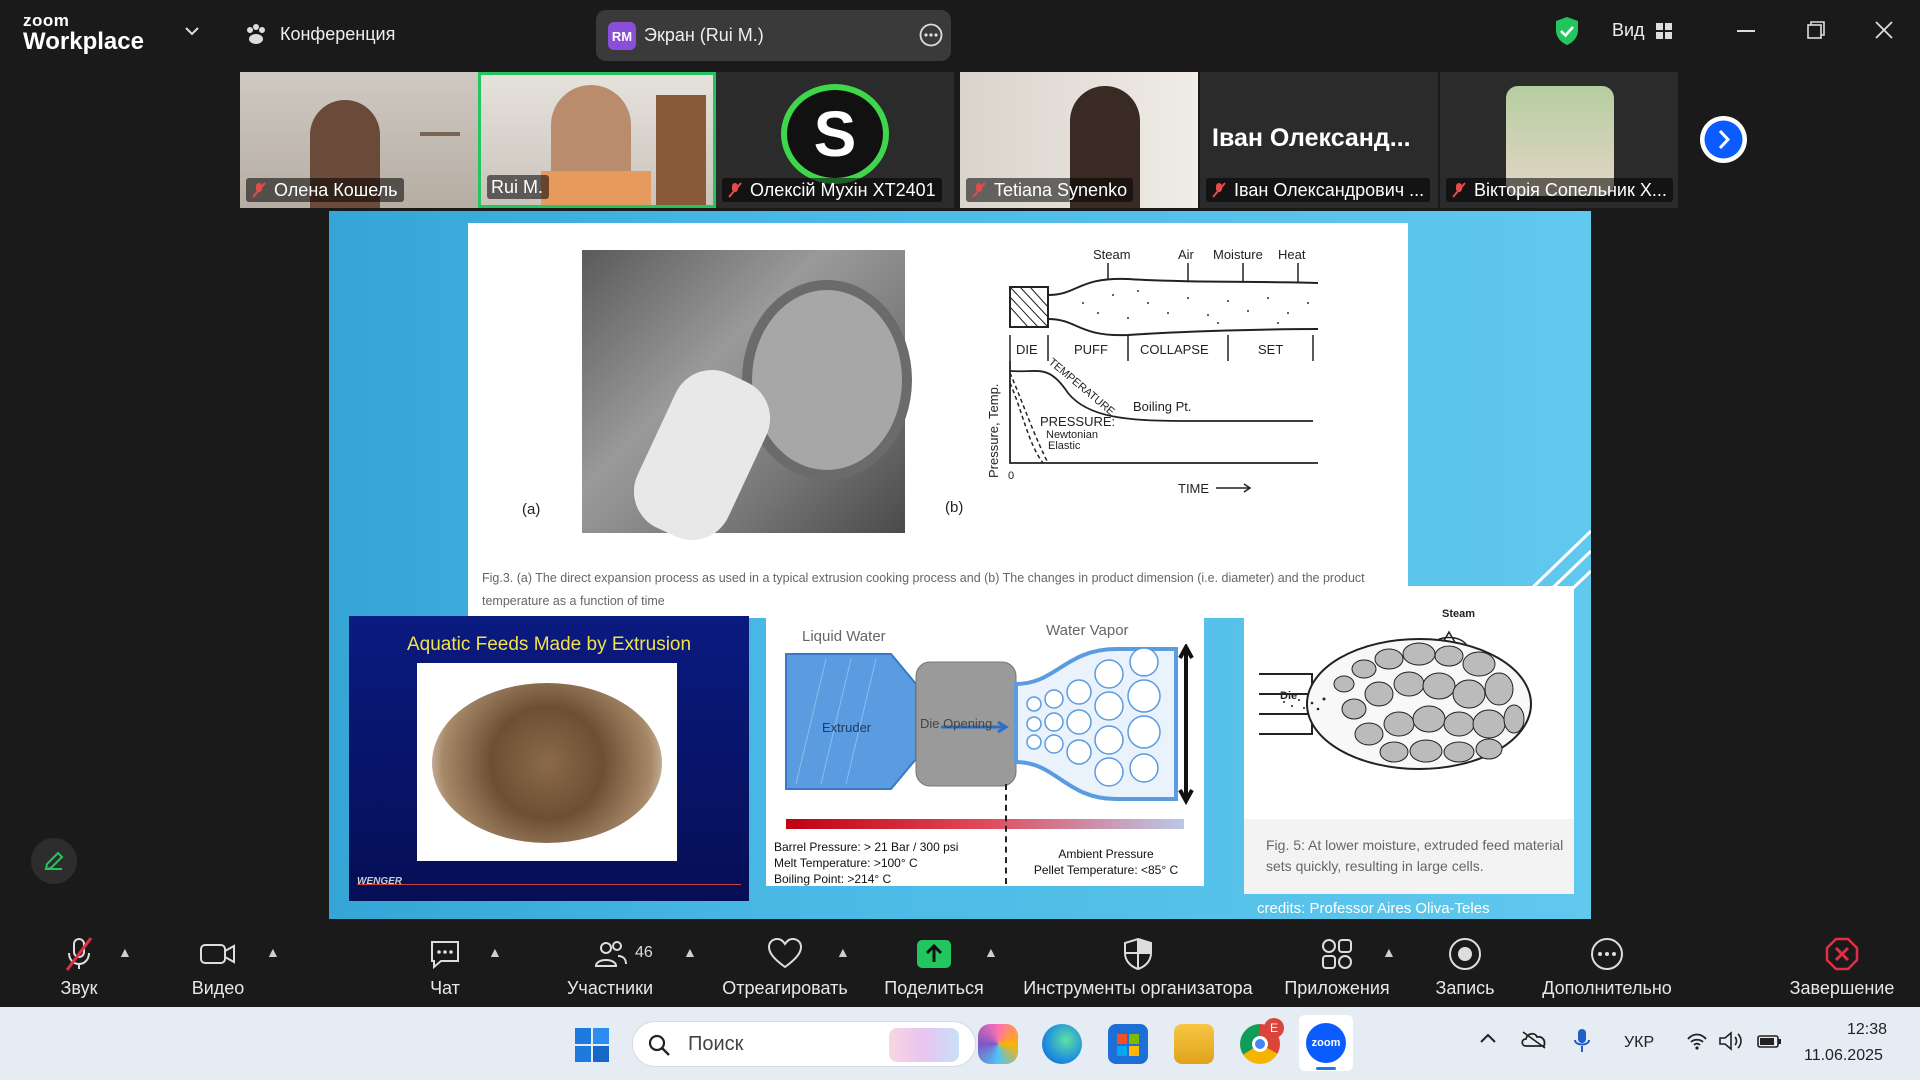  What do you see at coordinates (931, 37) in the screenshot?
I see `more-options-icon` at bounding box center [931, 37].